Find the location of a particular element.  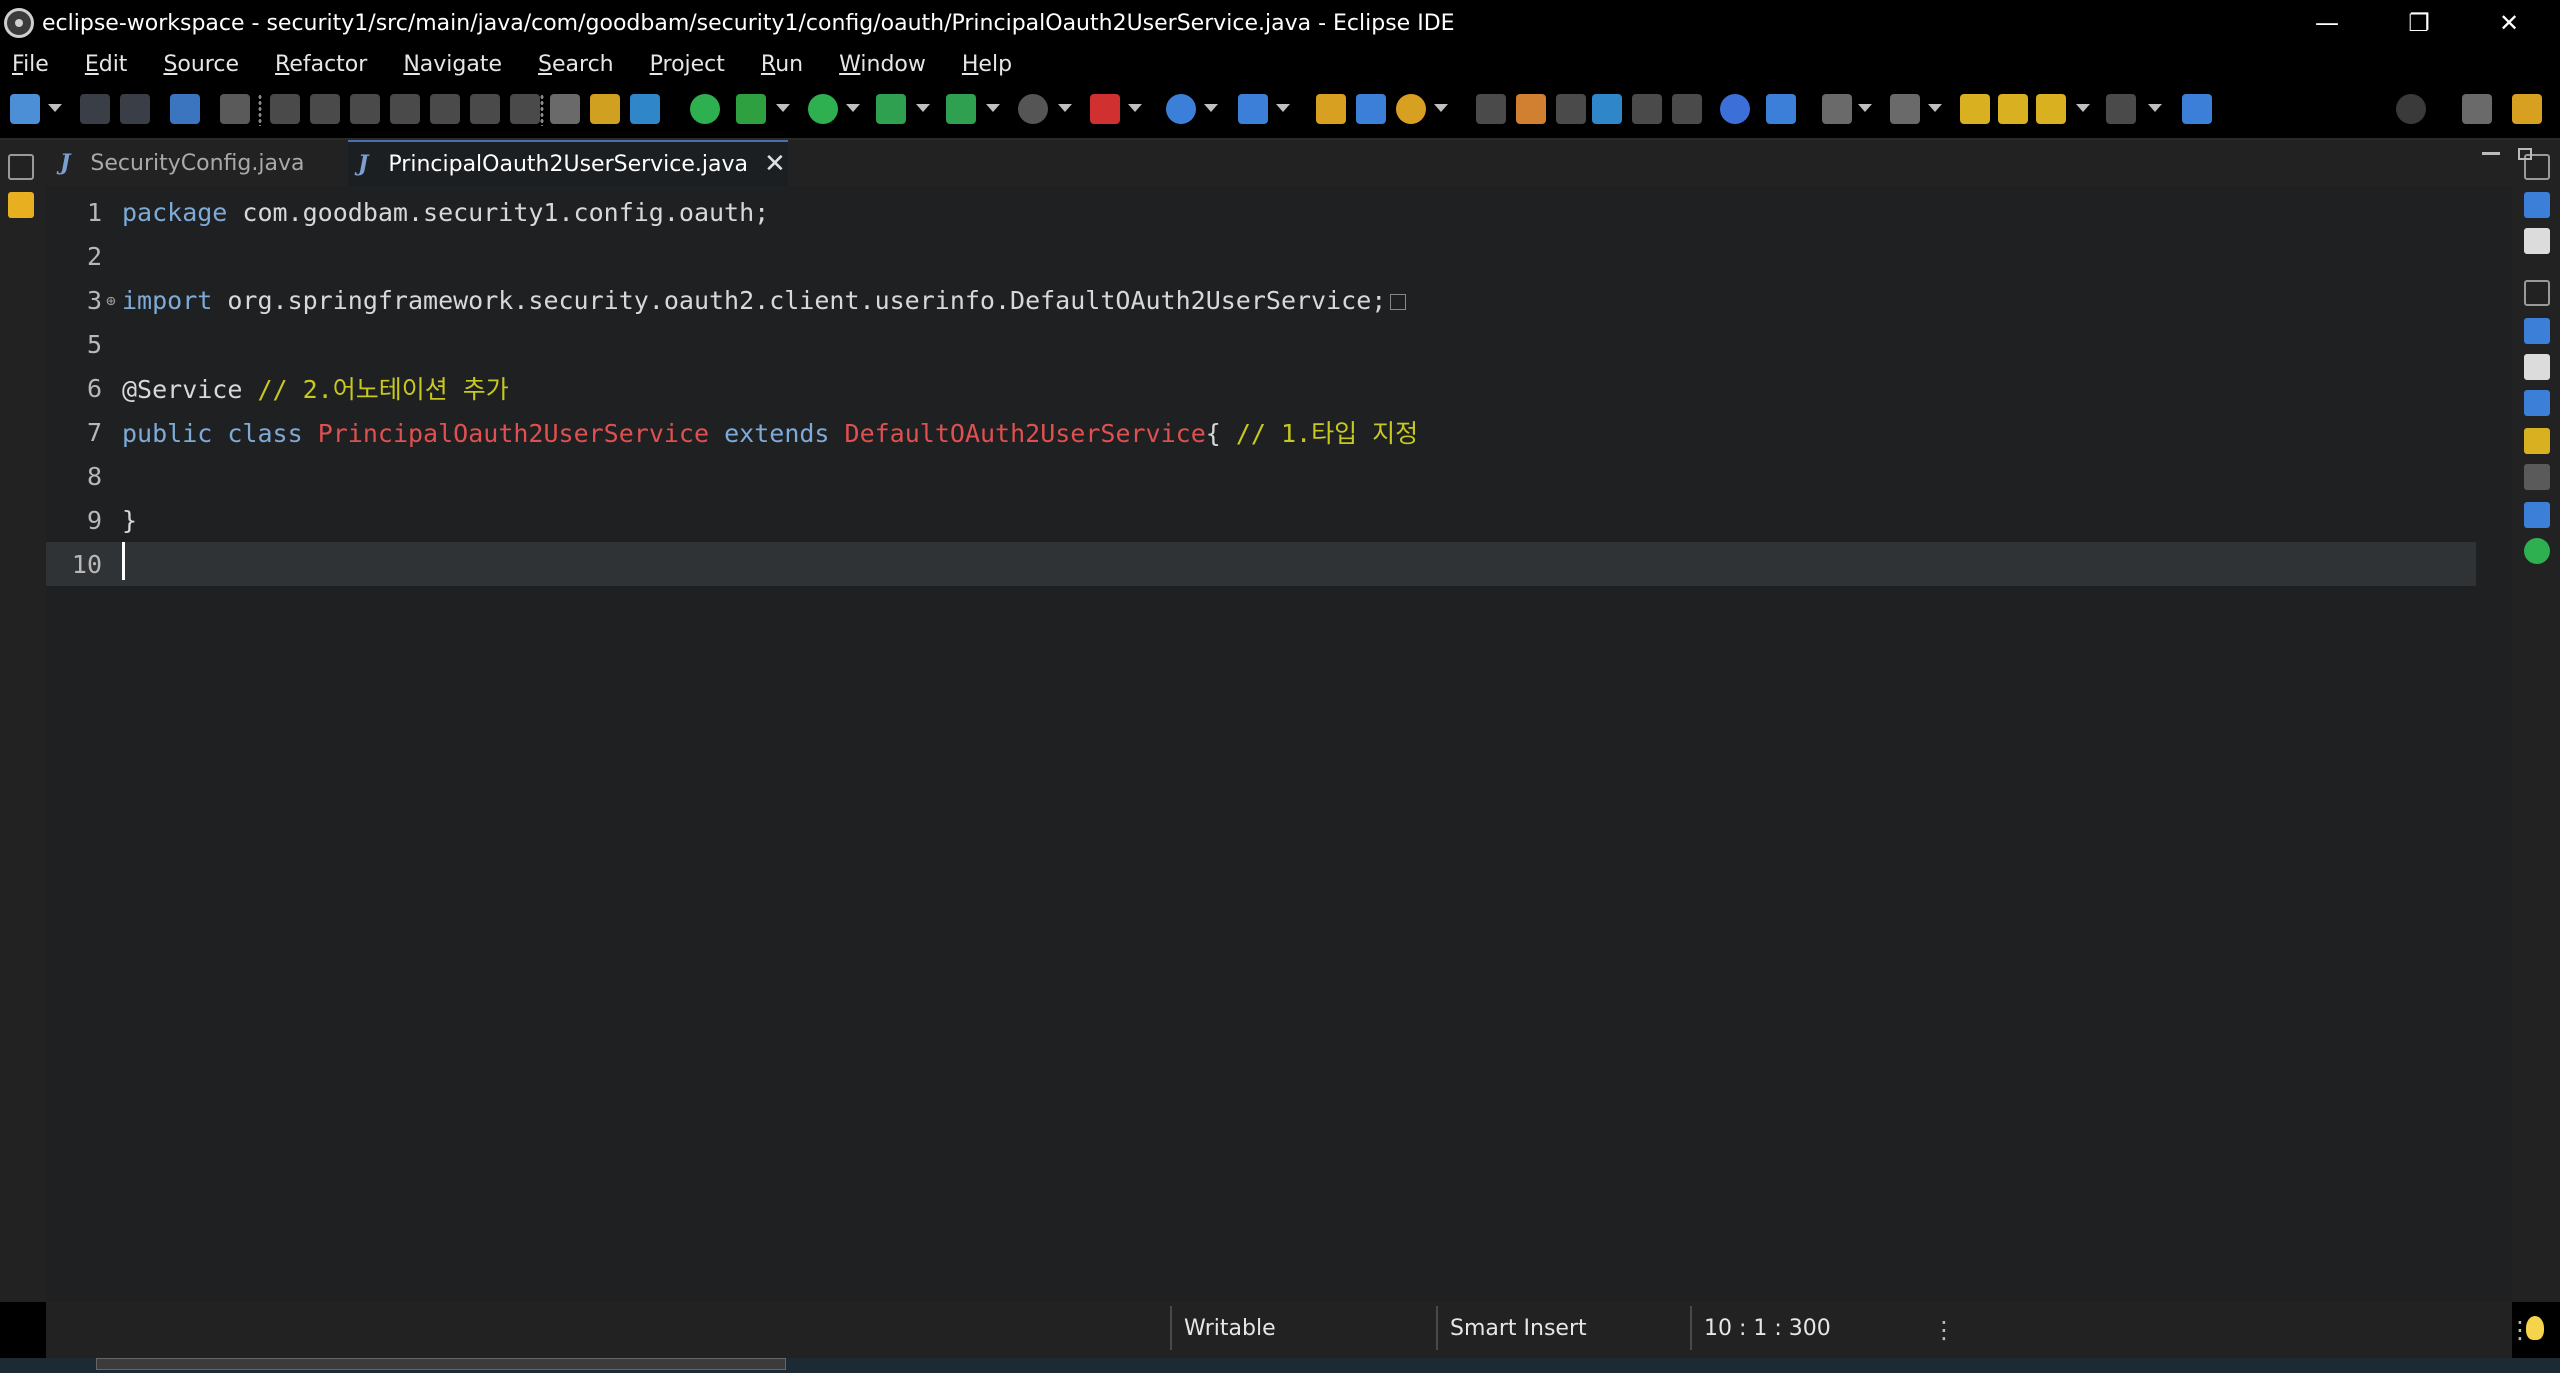

task-list-icon is located at coordinates (2537, 241).